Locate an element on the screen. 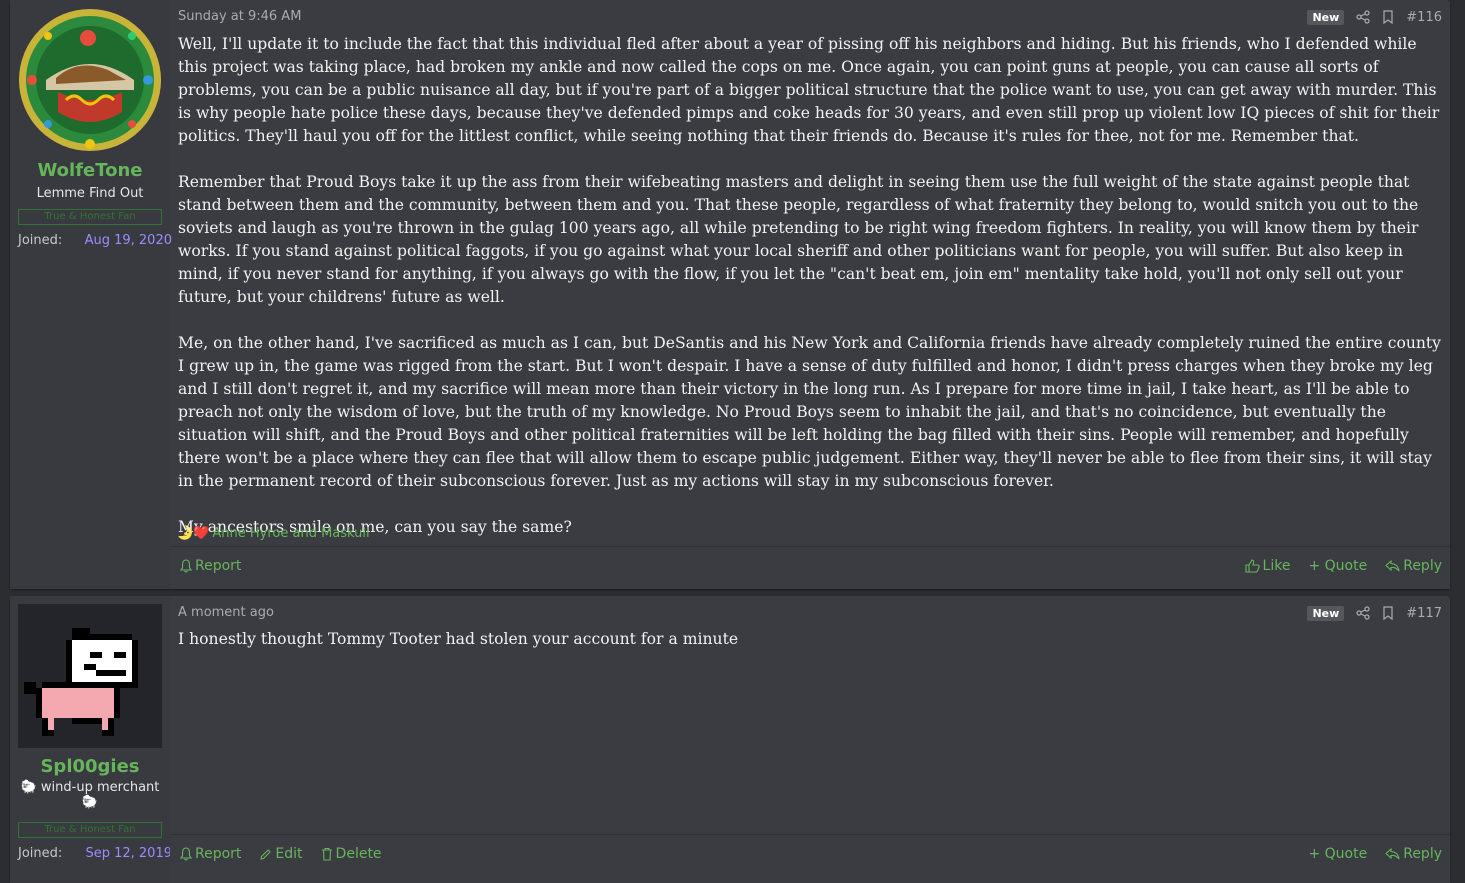 The image size is (1465, 883). thumbs-up-icon is located at coordinates (1252, 566).